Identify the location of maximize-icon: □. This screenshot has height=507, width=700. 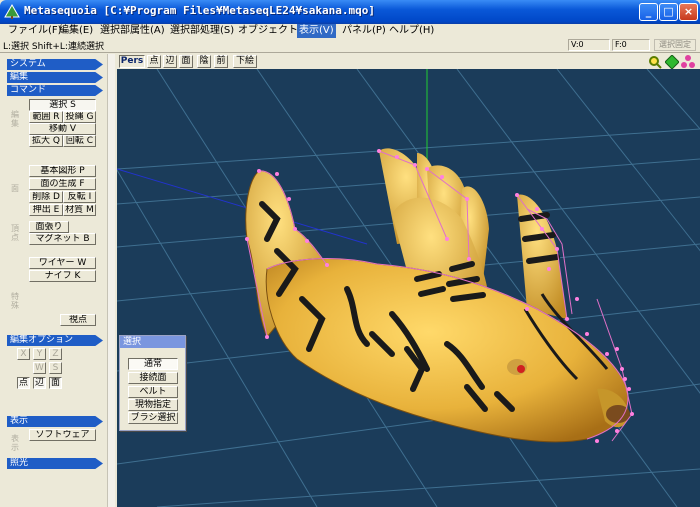
(668, 11).